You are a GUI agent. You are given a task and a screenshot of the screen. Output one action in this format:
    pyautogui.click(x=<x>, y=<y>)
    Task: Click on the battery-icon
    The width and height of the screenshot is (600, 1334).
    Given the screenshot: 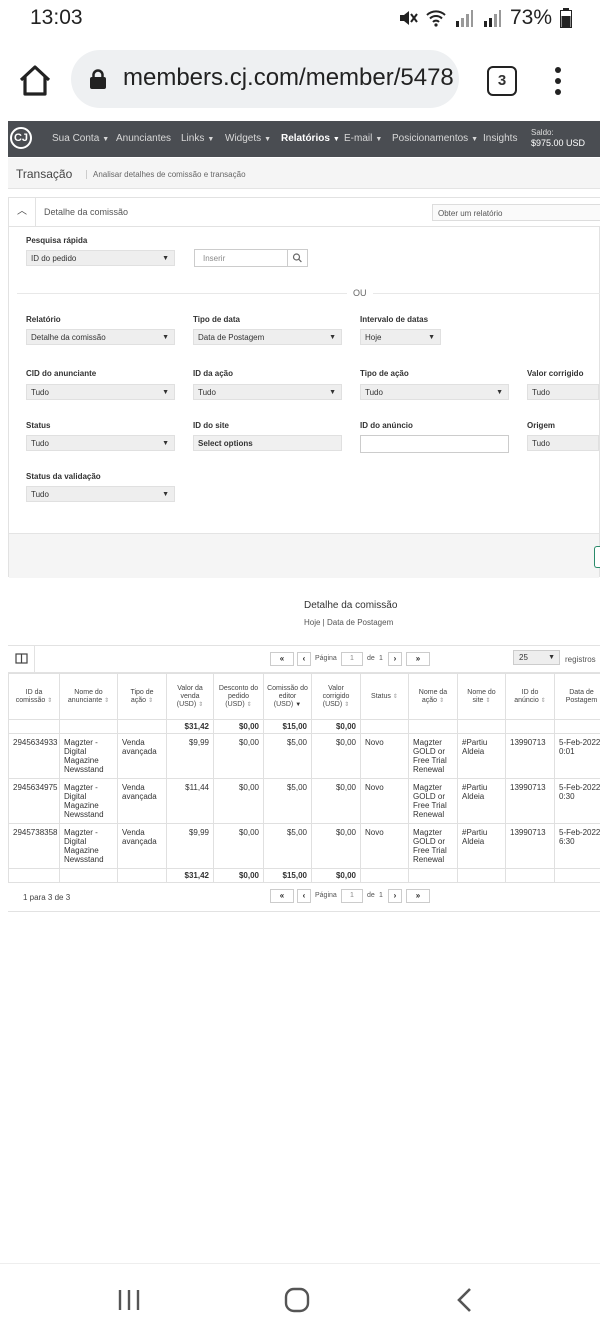 What is the action you would take?
    pyautogui.click(x=566, y=18)
    